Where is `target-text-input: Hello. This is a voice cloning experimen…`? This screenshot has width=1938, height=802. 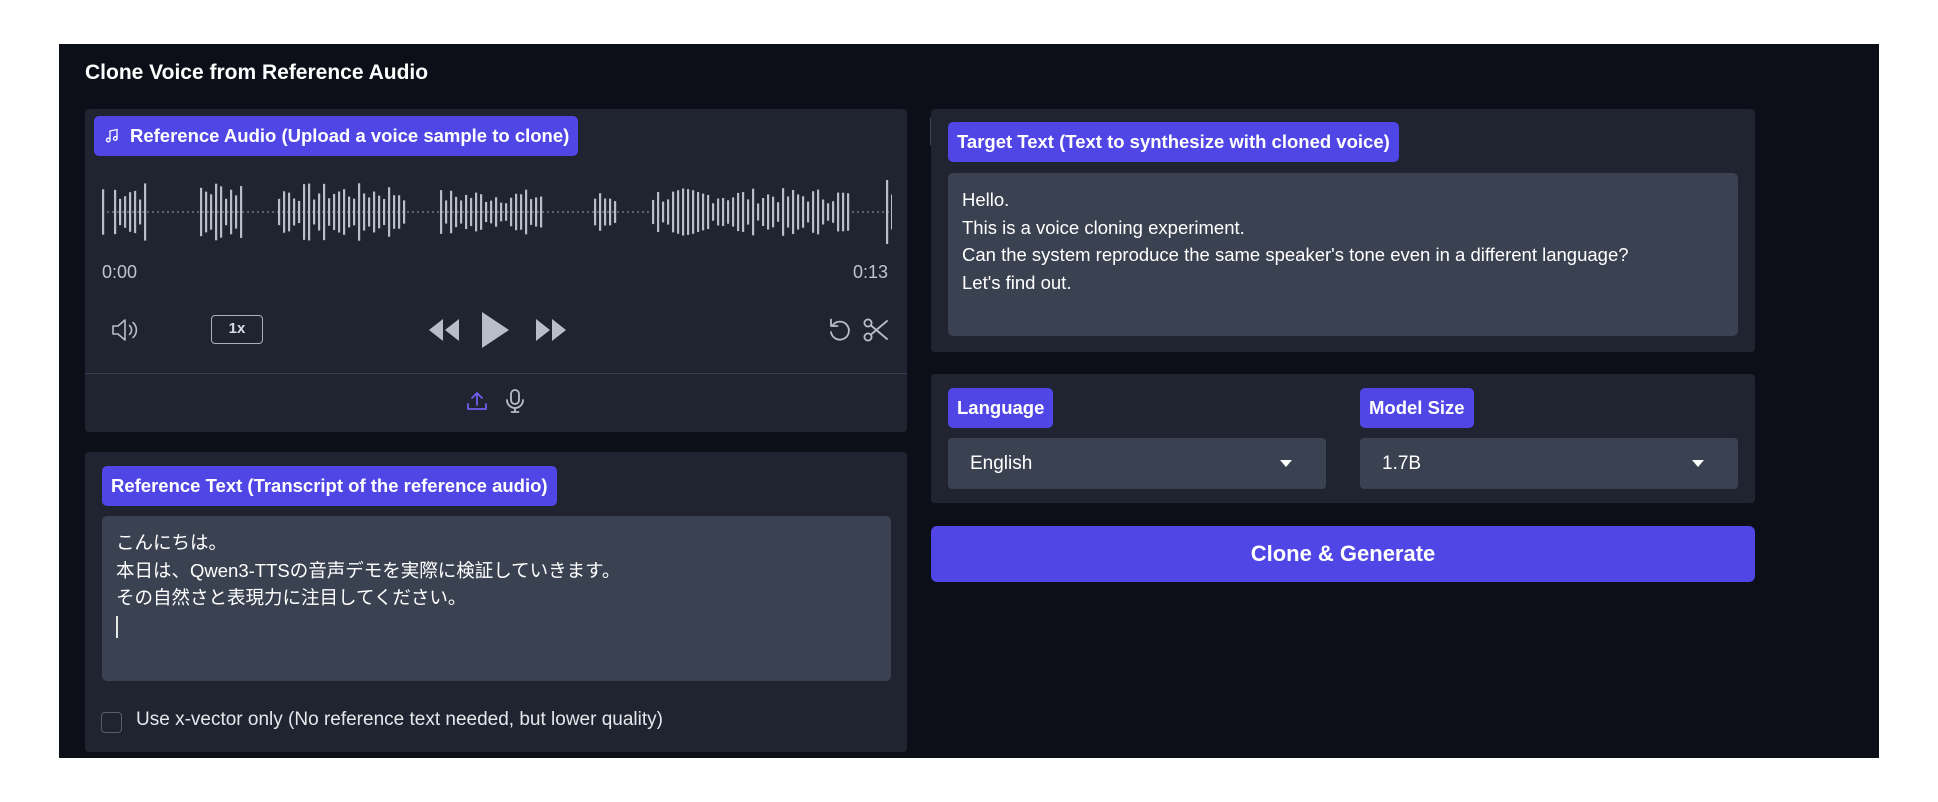
target-text-input: Hello. This is a voice cloning experimen… is located at coordinates (1343, 254).